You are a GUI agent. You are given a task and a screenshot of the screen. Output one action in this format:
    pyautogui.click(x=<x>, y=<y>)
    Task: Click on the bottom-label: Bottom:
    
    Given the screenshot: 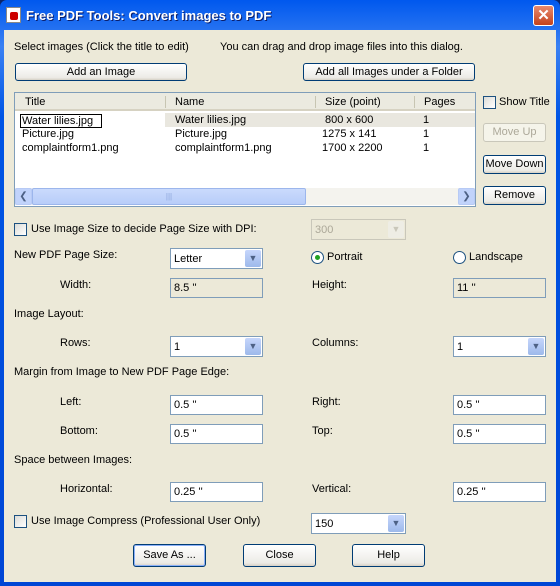 What is the action you would take?
    pyautogui.click(x=79, y=431)
    